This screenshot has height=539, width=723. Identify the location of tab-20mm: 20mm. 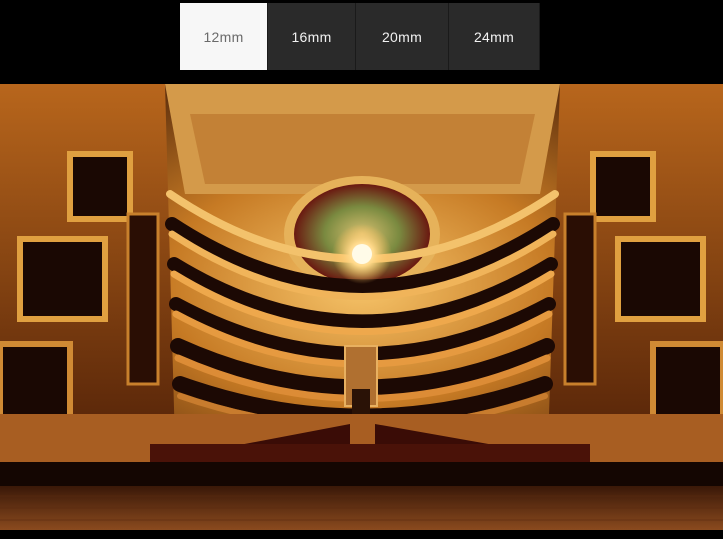
(402, 36).